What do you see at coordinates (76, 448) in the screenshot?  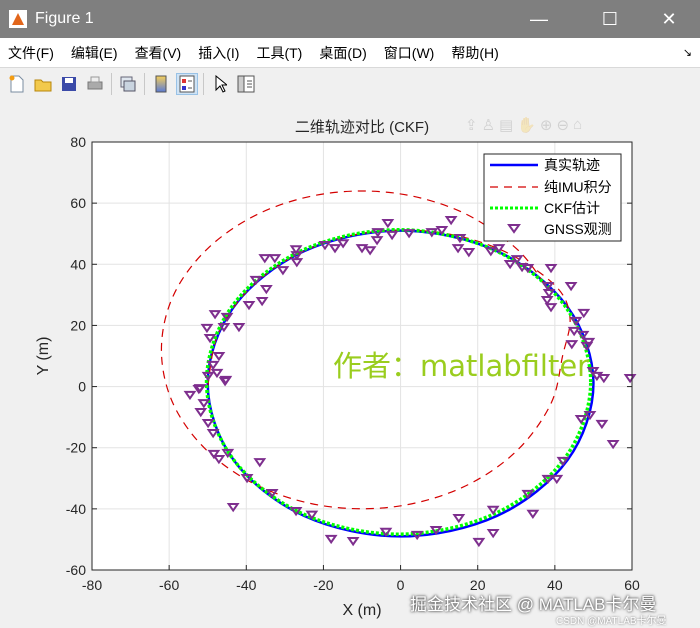 I see `y-tick-label: -20` at bounding box center [76, 448].